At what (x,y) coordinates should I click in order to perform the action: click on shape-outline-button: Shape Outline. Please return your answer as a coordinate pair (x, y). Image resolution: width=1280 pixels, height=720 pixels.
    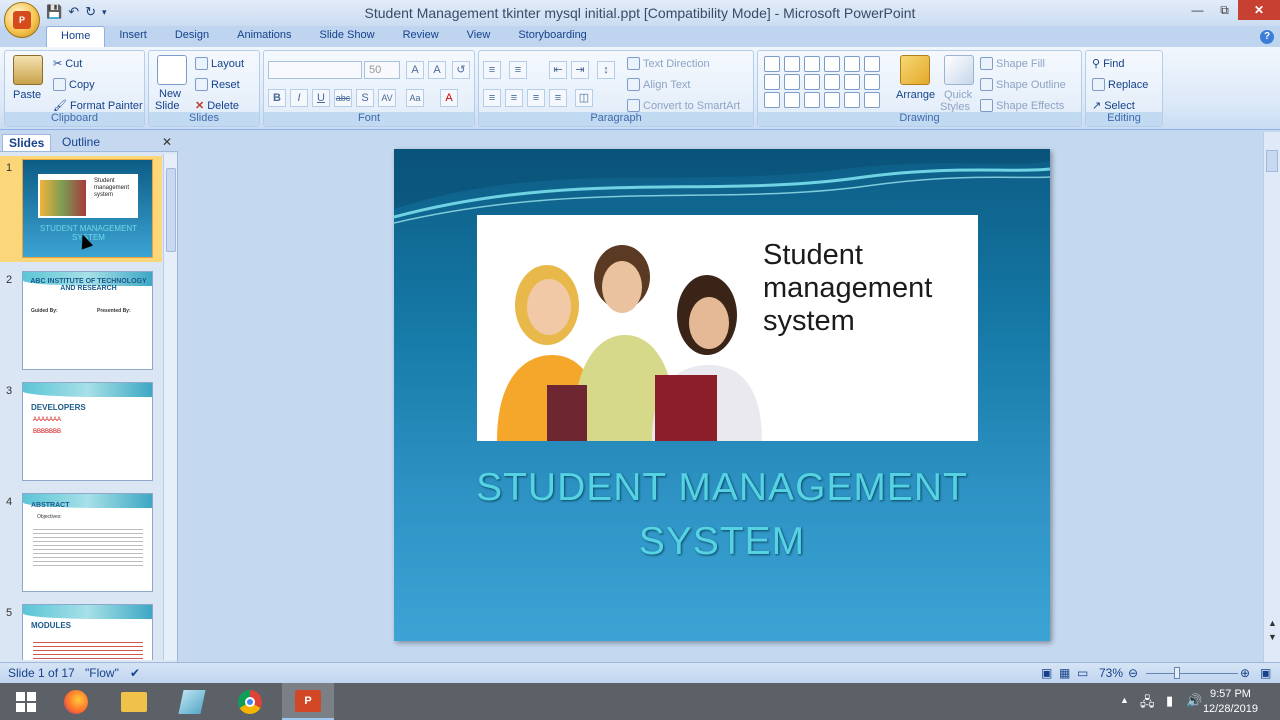
    Looking at the image, I should click on (1023, 84).